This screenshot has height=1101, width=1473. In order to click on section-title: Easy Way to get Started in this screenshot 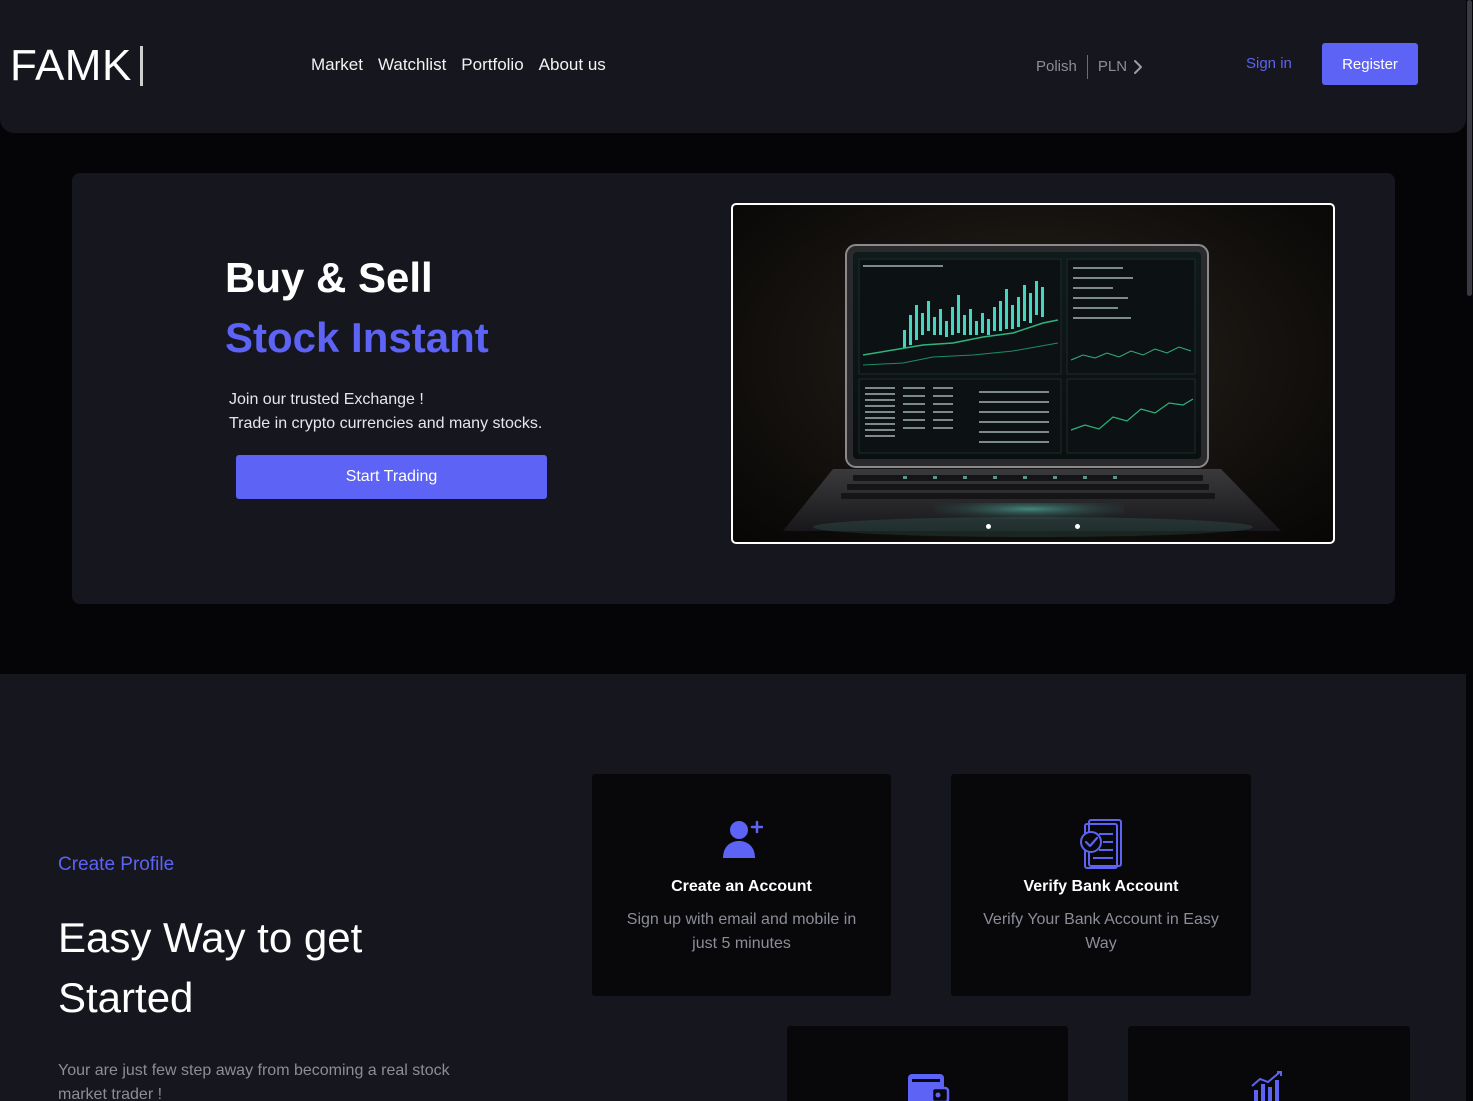, I will do `click(210, 967)`.